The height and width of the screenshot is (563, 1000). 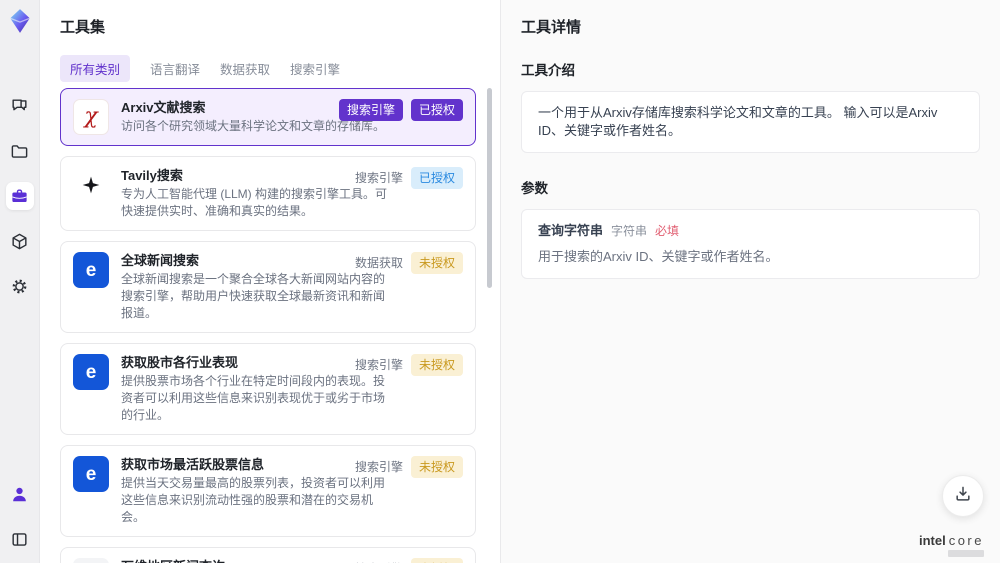 What do you see at coordinates (257, 560) in the screenshot?
I see `tool-name: 万维地区新闻查询` at bounding box center [257, 560].